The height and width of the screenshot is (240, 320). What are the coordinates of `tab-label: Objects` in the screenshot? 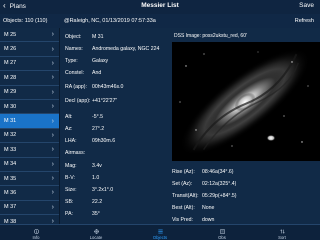 It's located at (160, 237).